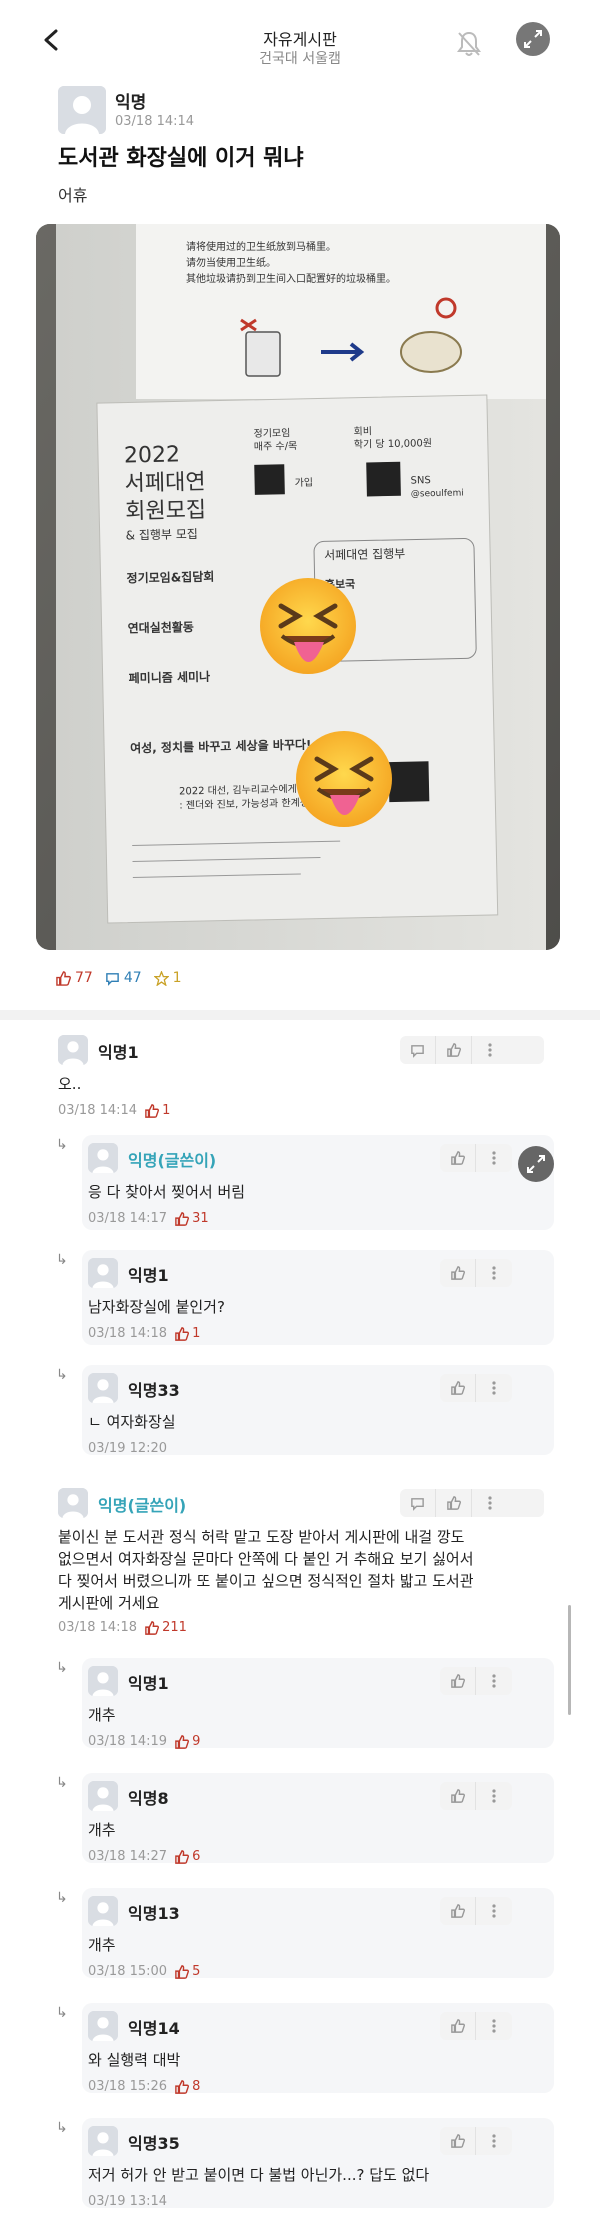 The height and width of the screenshot is (2240, 600). Describe the element at coordinates (569, 1660) in the screenshot. I see `scrollbar` at that location.